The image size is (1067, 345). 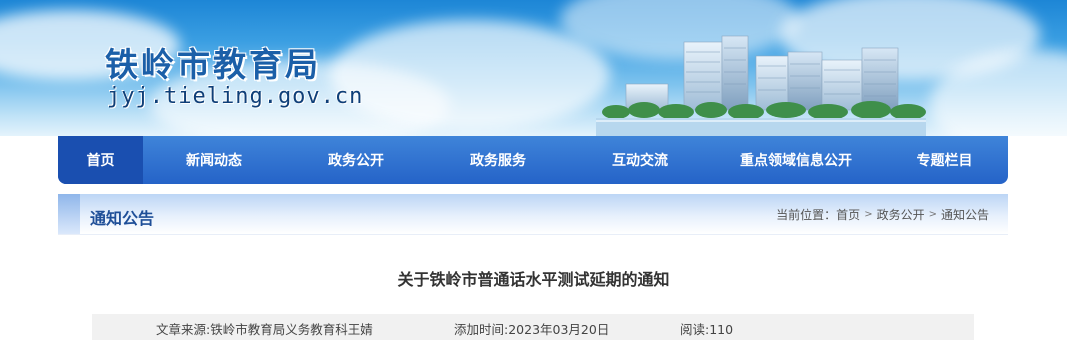 I want to click on article-date: 添加时间:2023年03月20日, so click(x=532, y=329).